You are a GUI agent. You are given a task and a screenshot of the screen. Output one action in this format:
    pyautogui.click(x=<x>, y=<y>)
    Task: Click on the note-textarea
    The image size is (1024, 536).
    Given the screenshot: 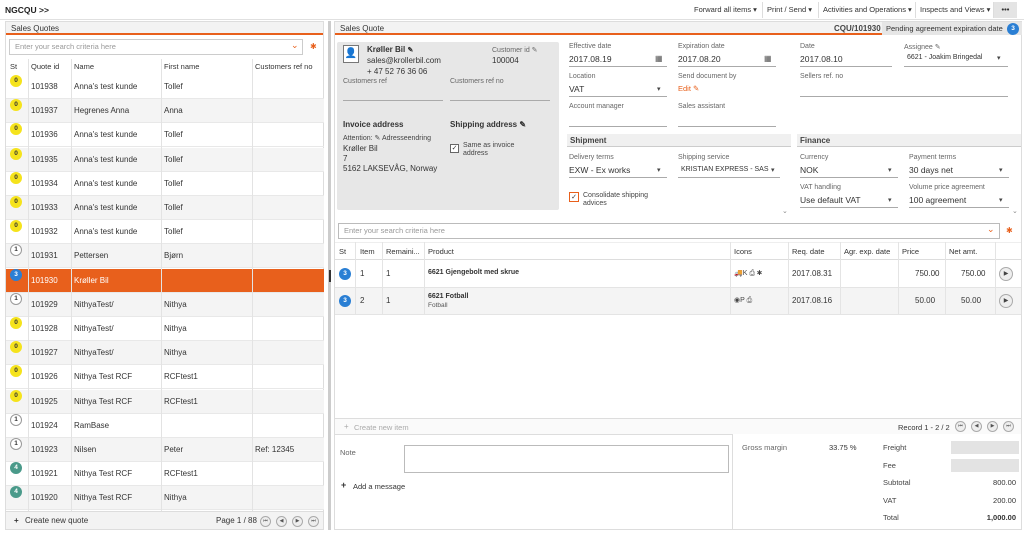 What is the action you would take?
    pyautogui.click(x=566, y=459)
    